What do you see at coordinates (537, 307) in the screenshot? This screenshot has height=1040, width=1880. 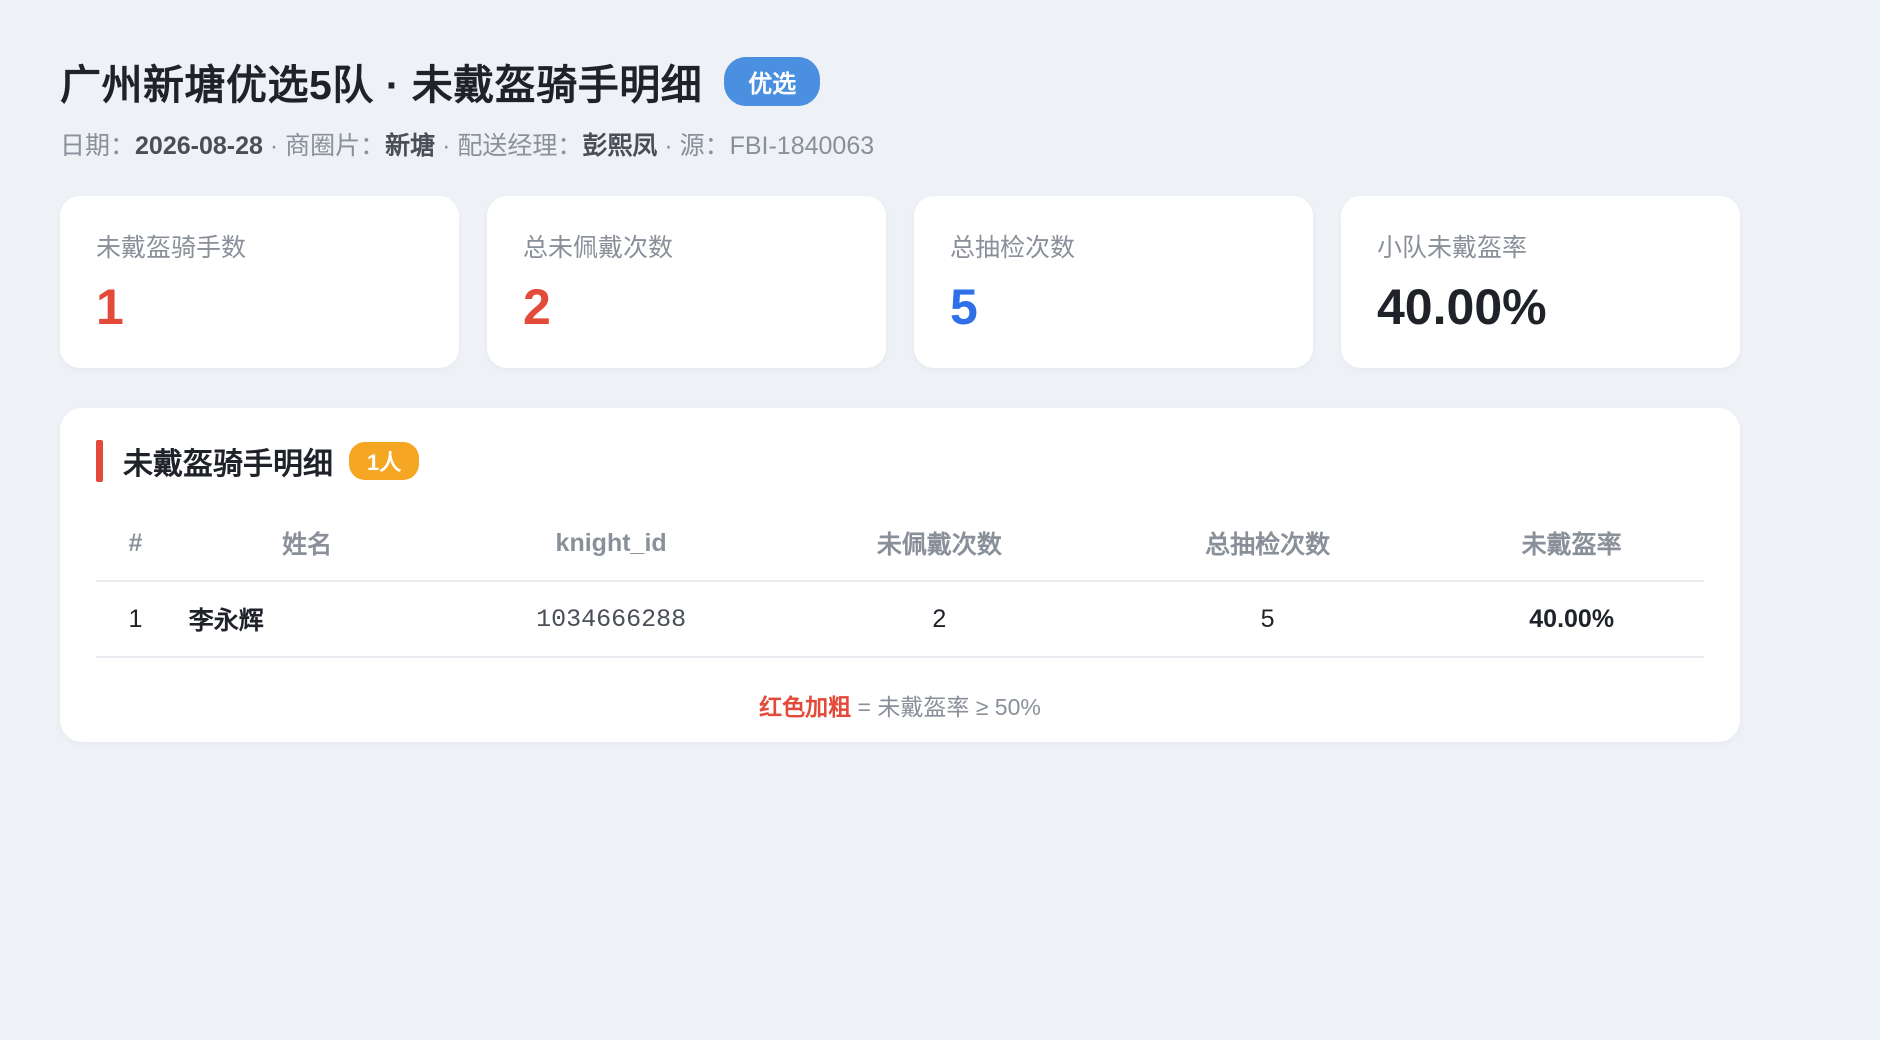 I see `stat-value: 2` at bounding box center [537, 307].